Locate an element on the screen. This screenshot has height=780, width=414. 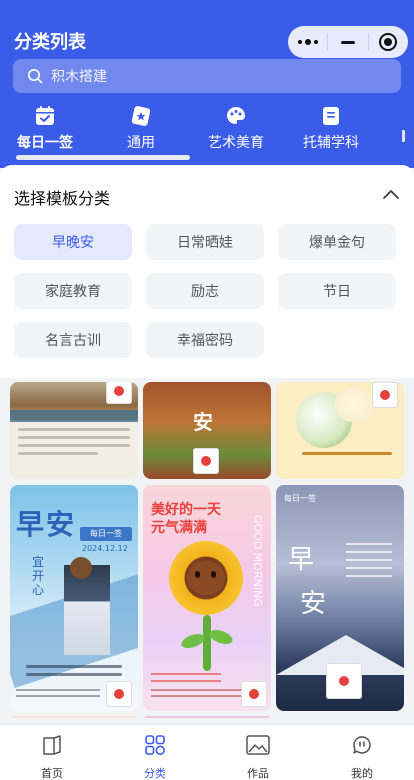
chip-happiness-code: 幸福密码 is located at coordinates (205, 340).